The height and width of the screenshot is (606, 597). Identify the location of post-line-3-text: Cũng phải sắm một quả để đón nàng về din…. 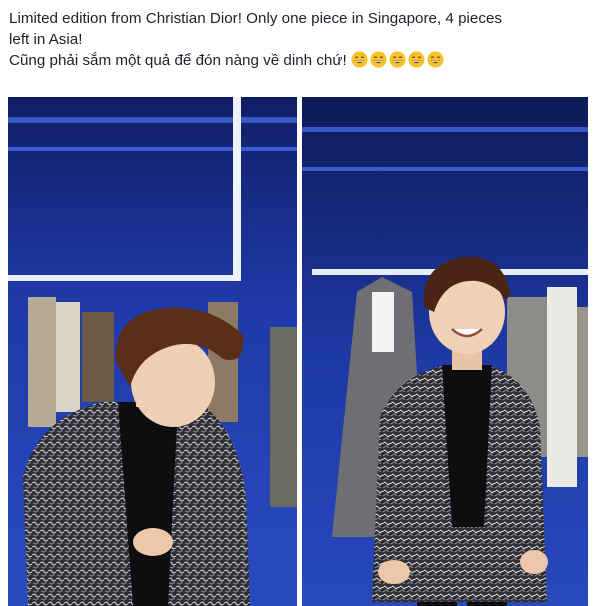
(178, 60).